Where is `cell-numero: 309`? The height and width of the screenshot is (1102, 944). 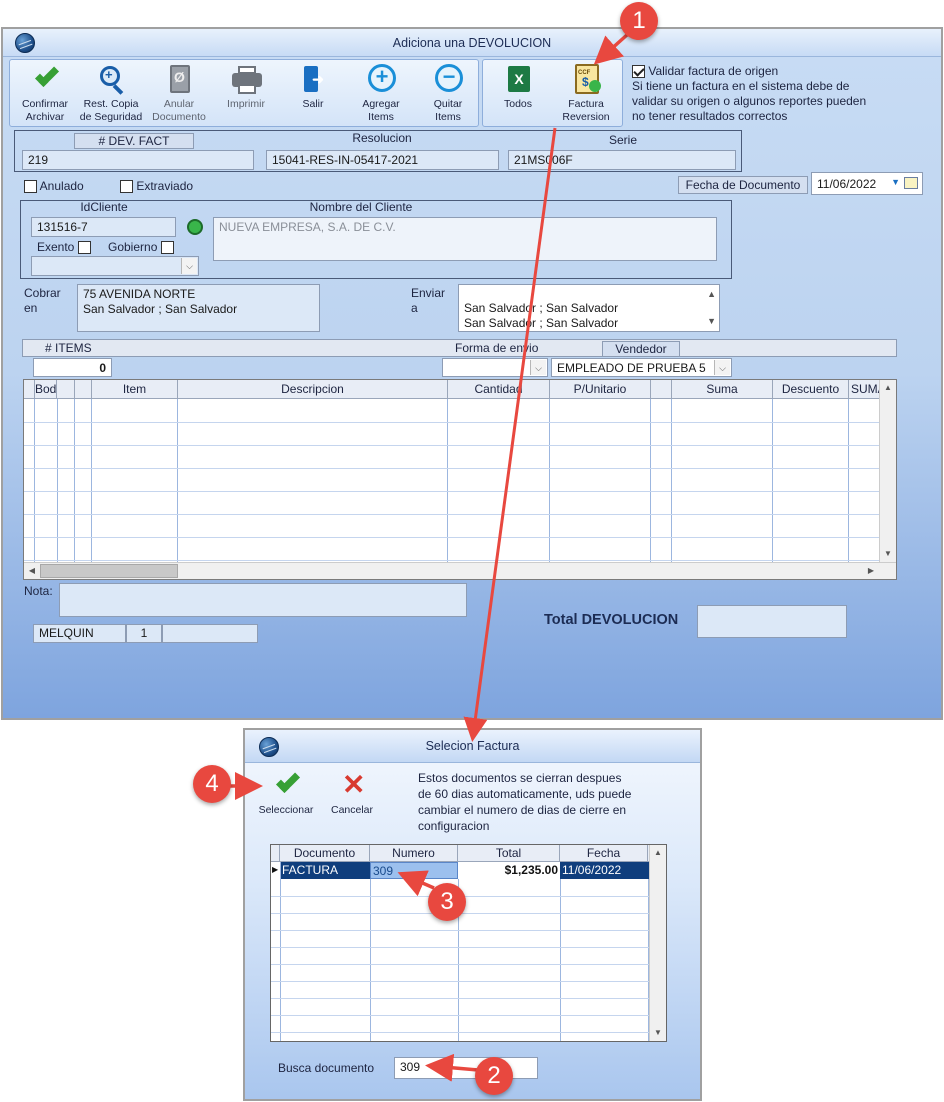
cell-numero: 309 is located at coordinates (414, 870).